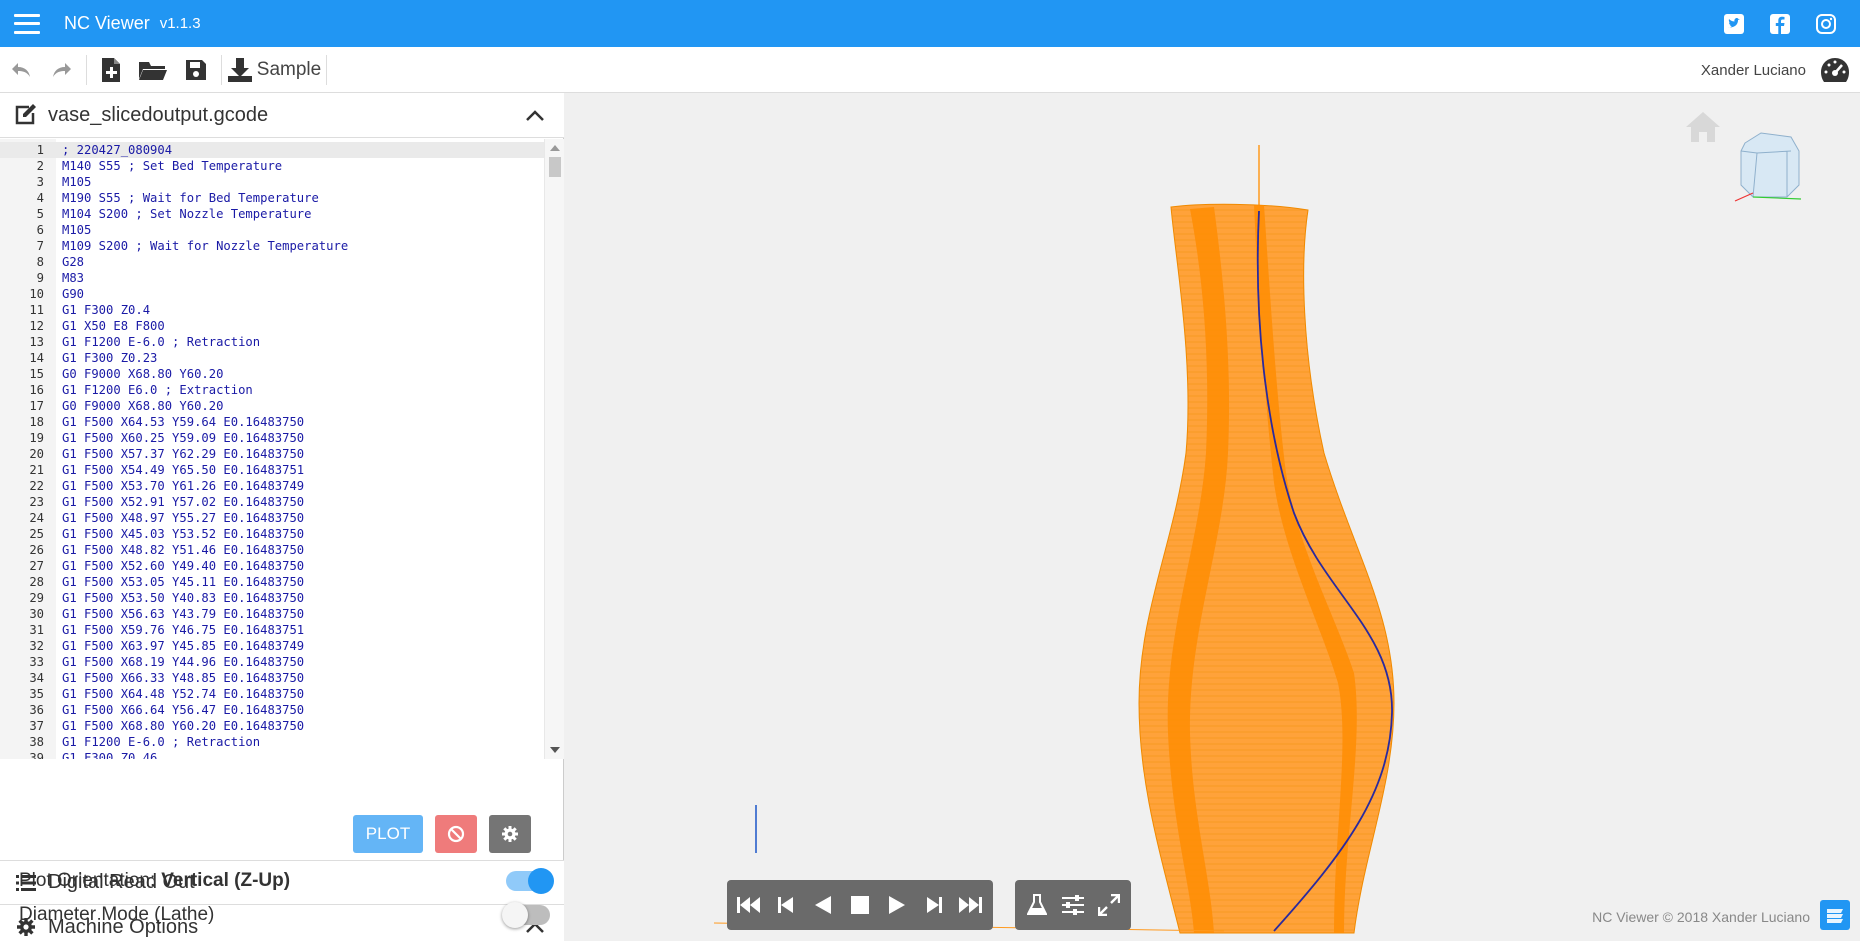 Image resolution: width=1860 pixels, height=941 pixels. Describe the element at coordinates (1734, 24) in the screenshot. I see `twitter-icon` at that location.